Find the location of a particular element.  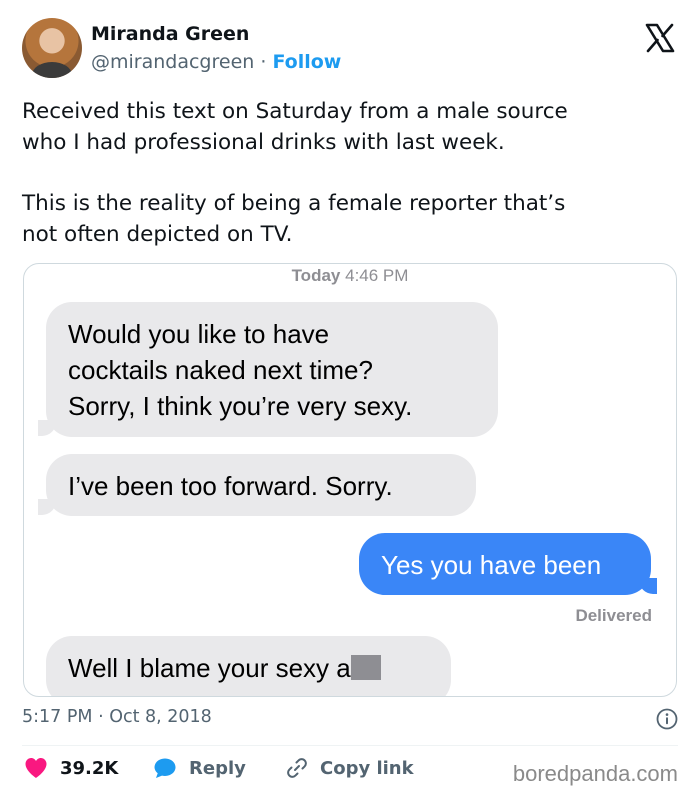

tweet-actions: 39.2K Reply Copy link boredpanda.com is located at coordinates (350, 772).